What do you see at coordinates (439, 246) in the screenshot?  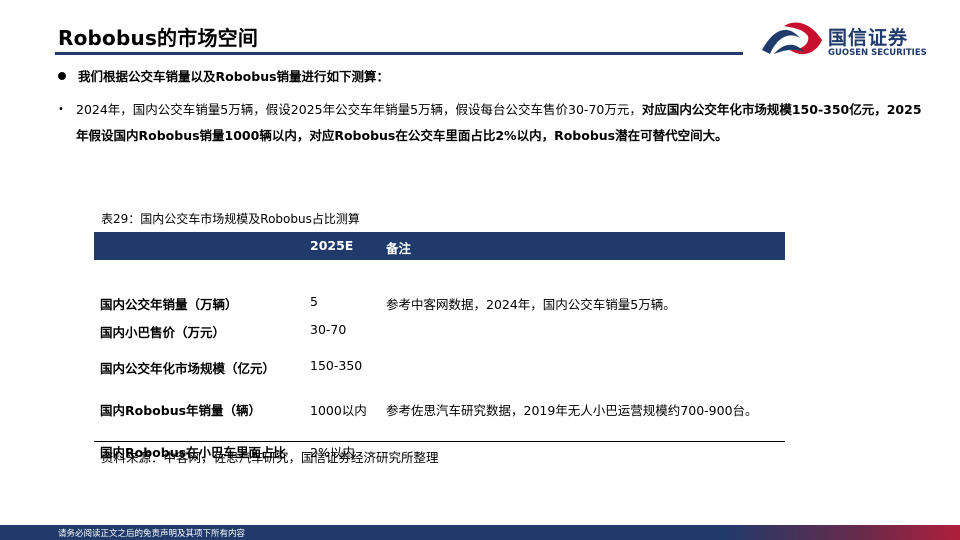 I see `table-header-row: 2025E 备注` at bounding box center [439, 246].